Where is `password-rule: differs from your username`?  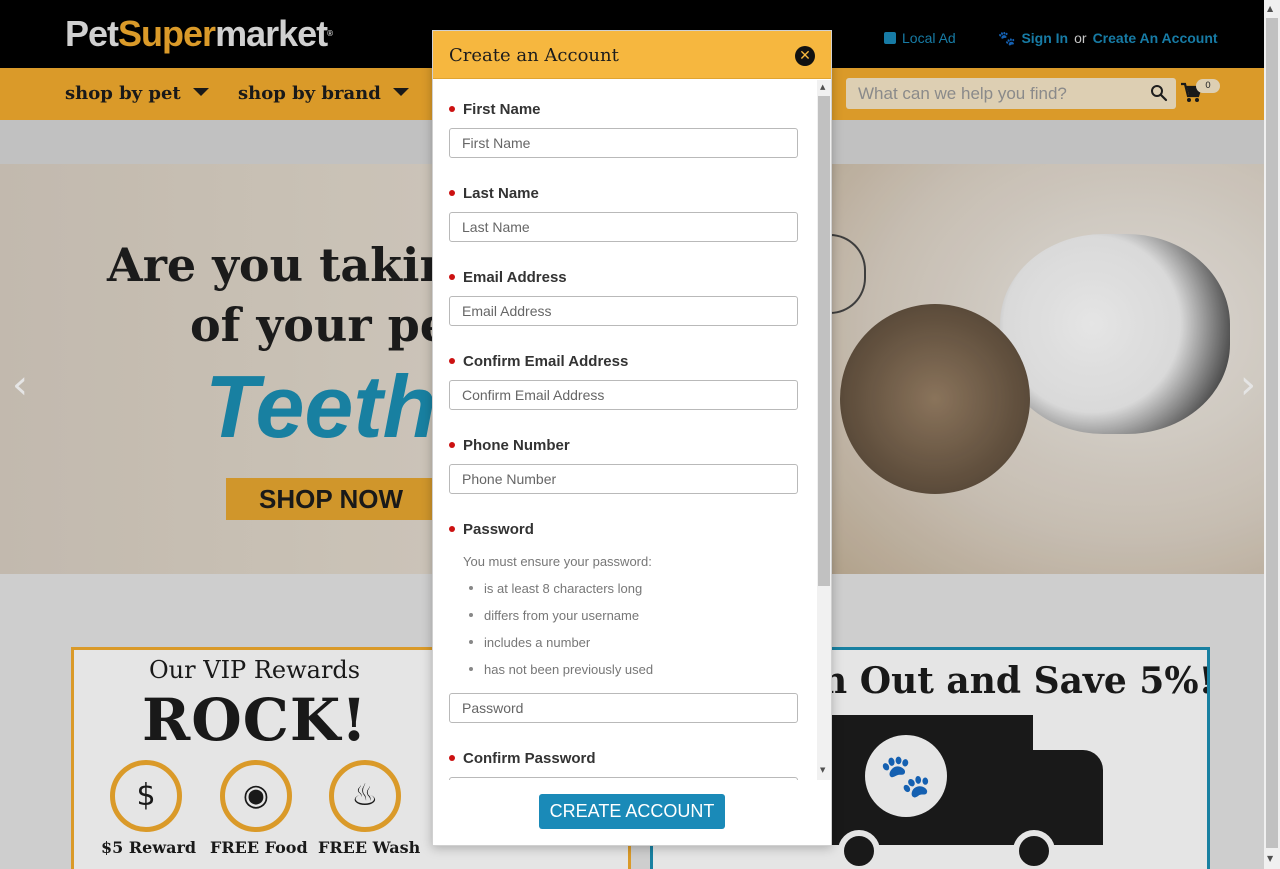 password-rule: differs from your username is located at coordinates (554, 615).